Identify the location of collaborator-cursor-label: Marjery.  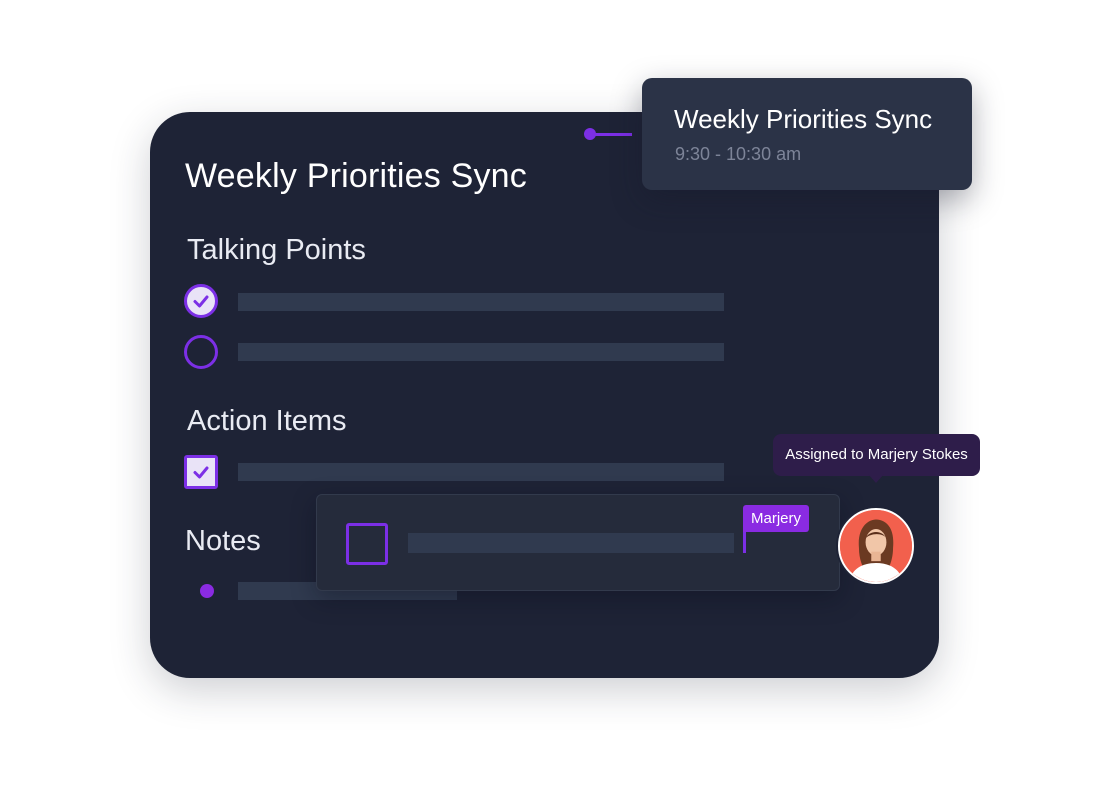
(776, 518).